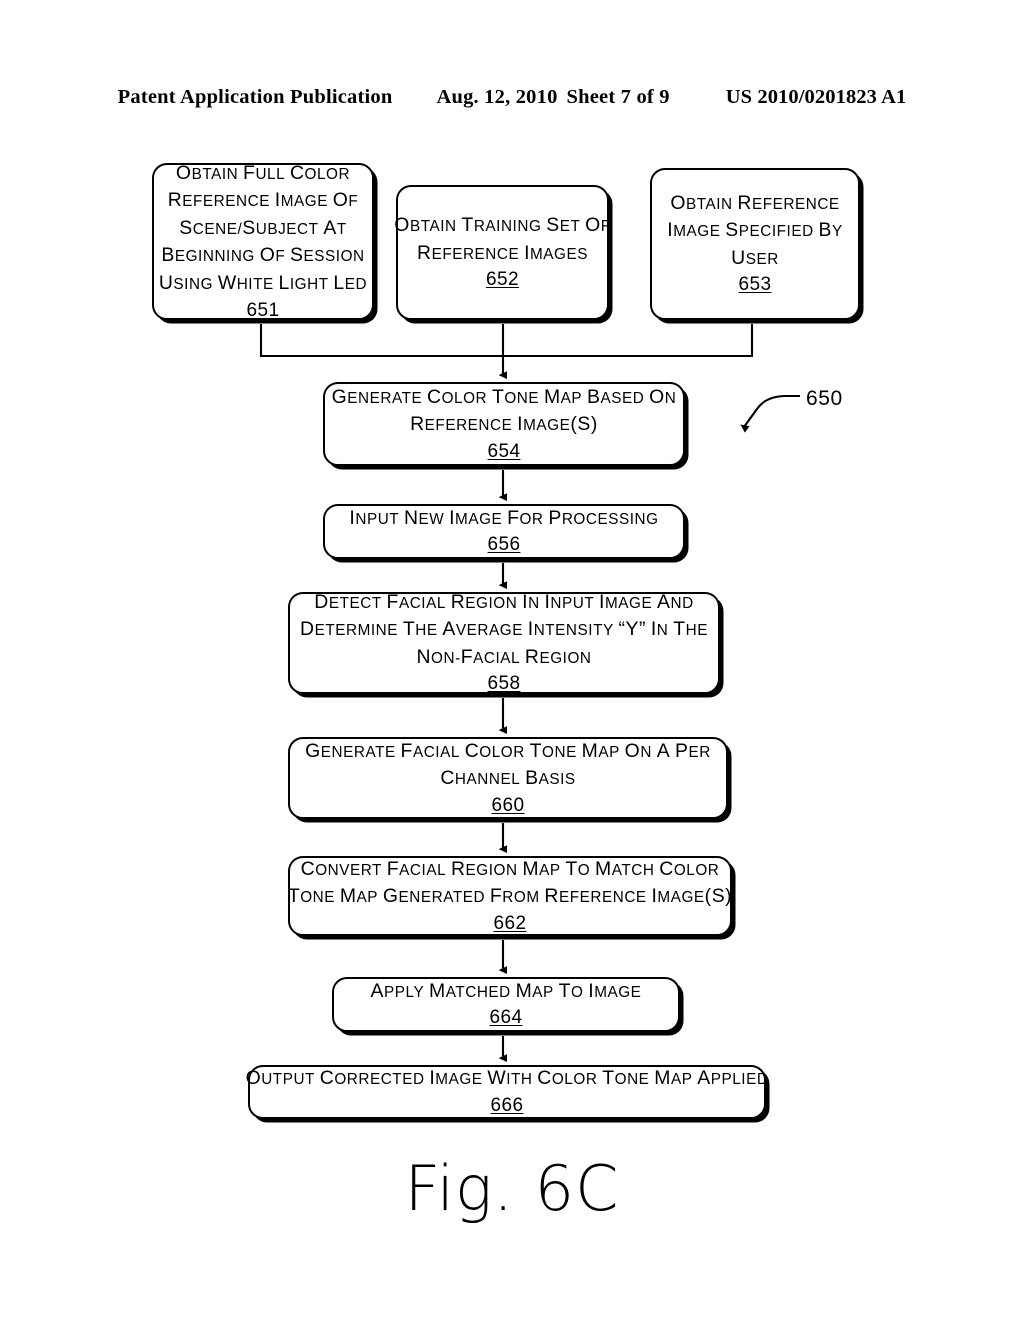  What do you see at coordinates (508, 750) in the screenshot?
I see `box-660-line-1: GENERATE FACIAL COLOR TONE MAP ON A PER` at bounding box center [508, 750].